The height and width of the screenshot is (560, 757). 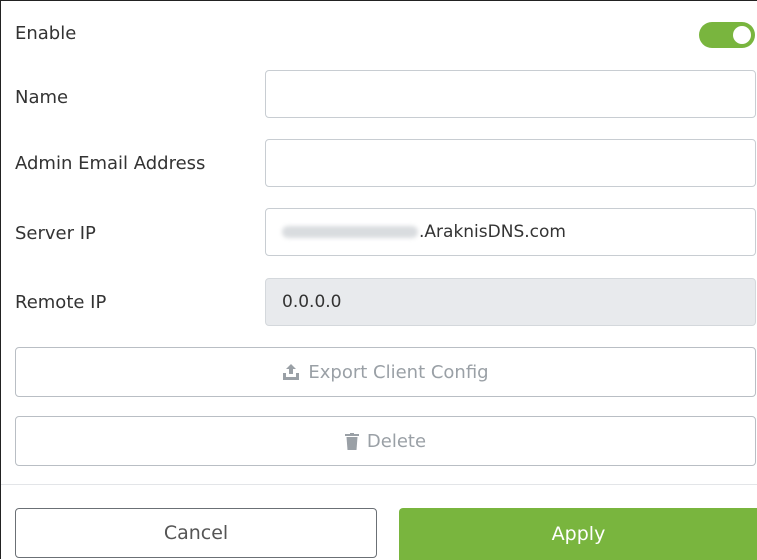 I want to click on enable-label: Enable, so click(x=46, y=33).